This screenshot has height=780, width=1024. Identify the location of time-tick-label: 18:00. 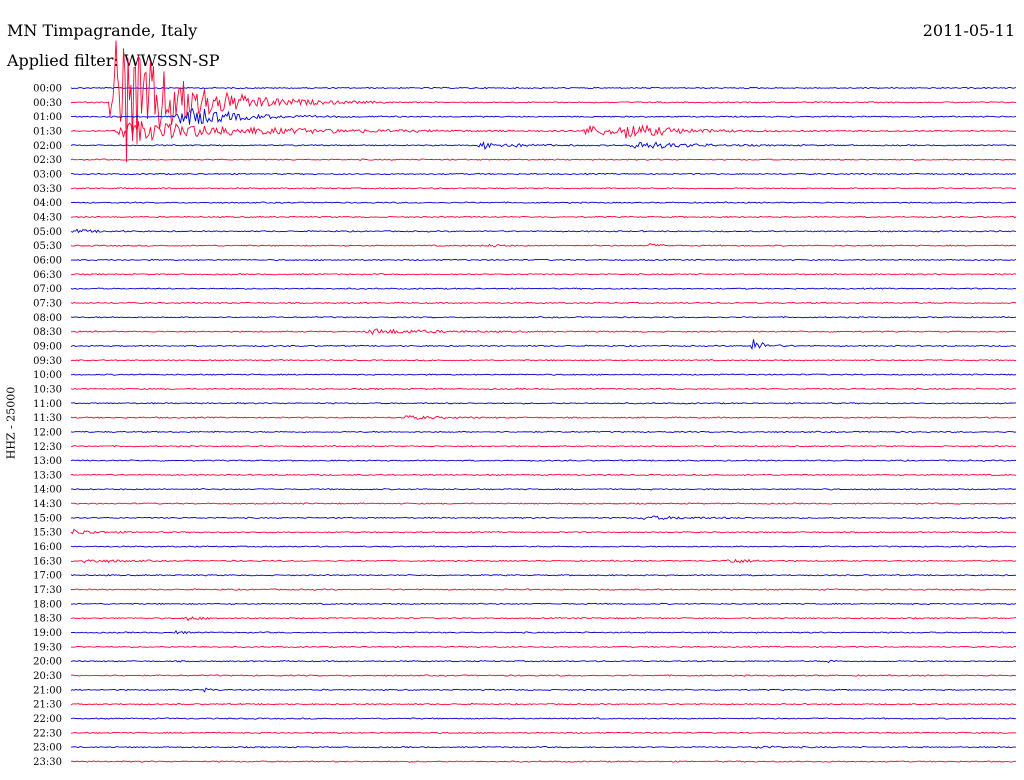
(47, 604).